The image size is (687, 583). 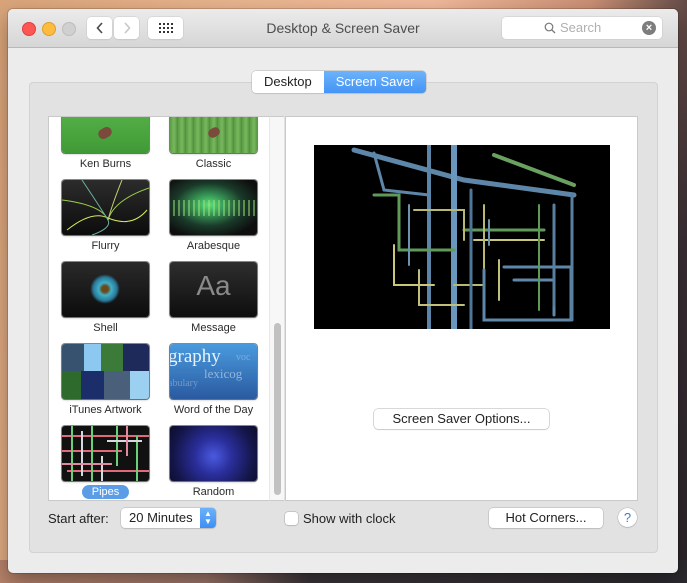 I want to click on title-bar: Desktop & Screen Saver Search ×, so click(x=343, y=28).